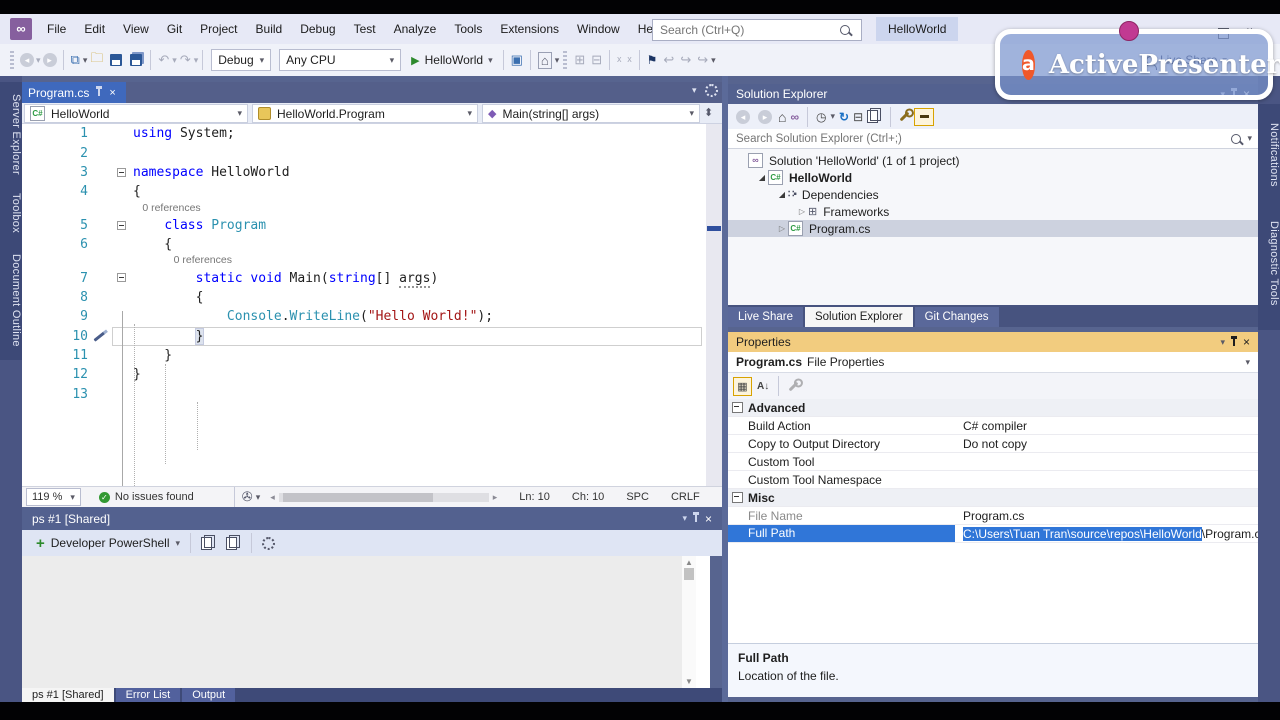 This screenshot has width=1280, height=720. Describe the element at coordinates (742, 386) in the screenshot. I see `categorized-view-icon: ▦` at that location.